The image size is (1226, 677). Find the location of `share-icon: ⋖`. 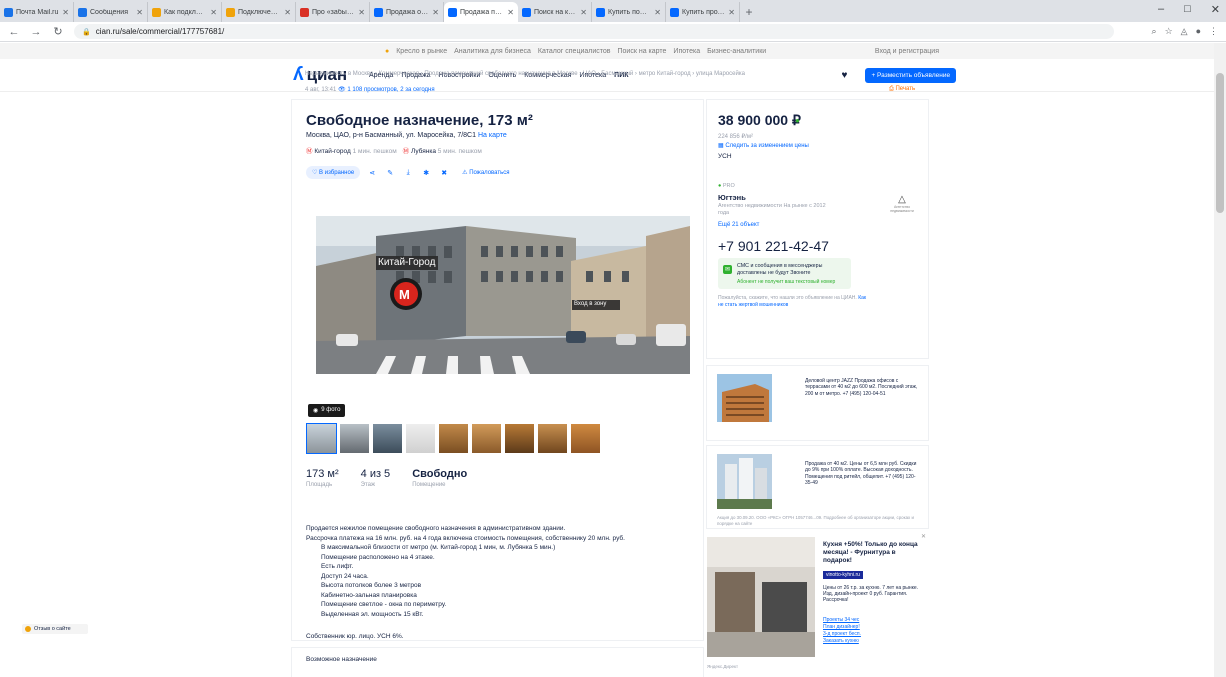

share-icon: ⋖ is located at coordinates (372, 173).